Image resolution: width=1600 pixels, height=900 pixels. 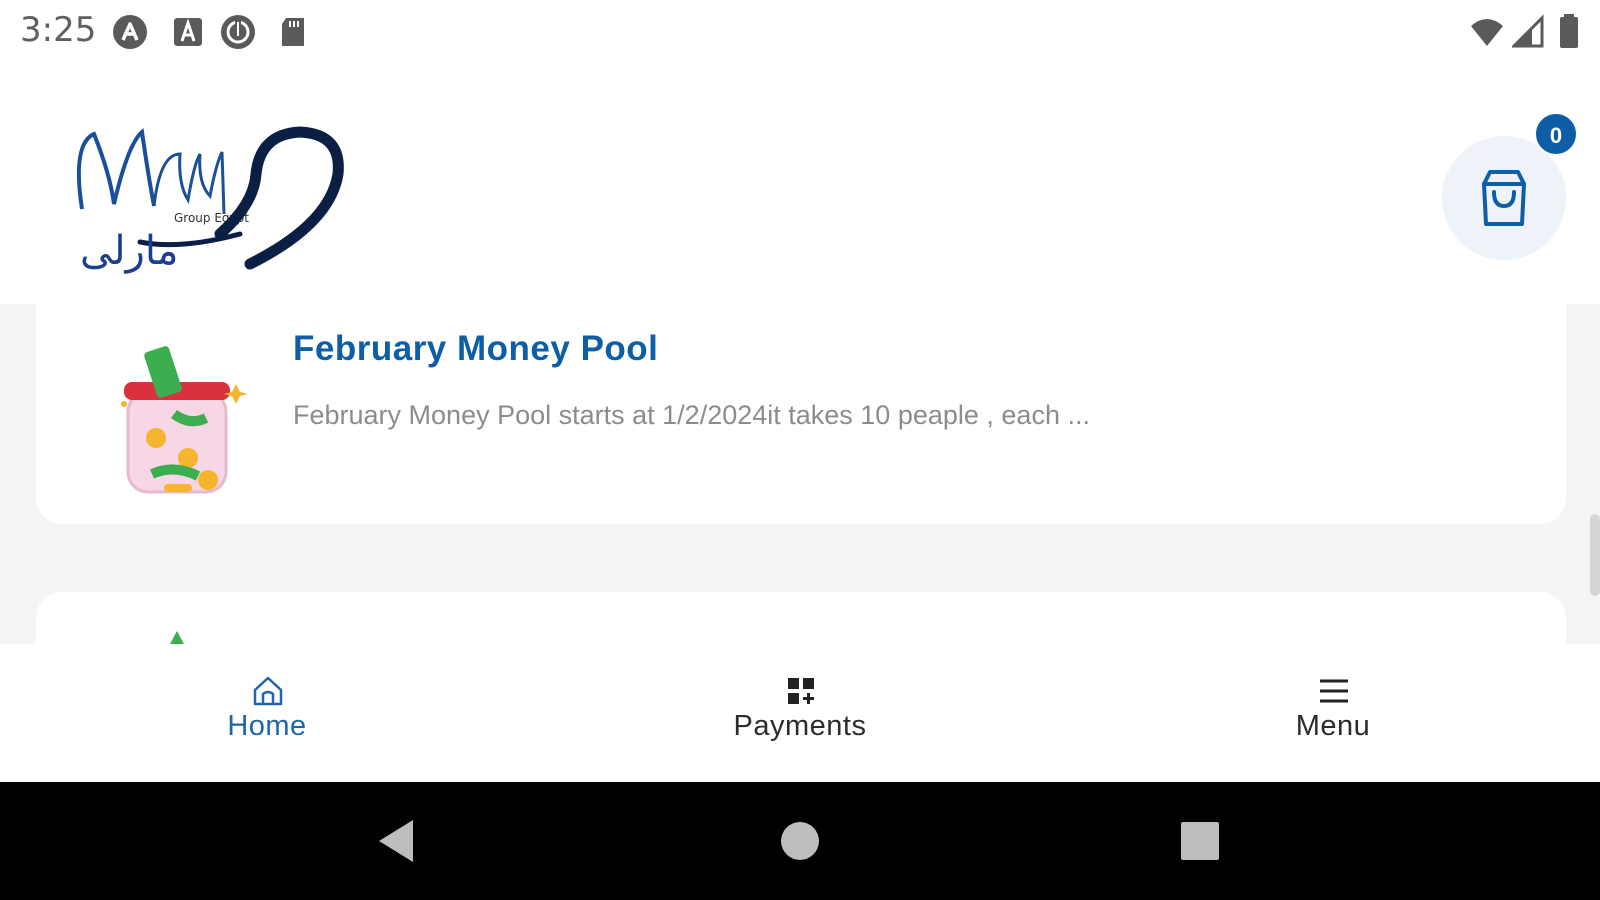 I want to click on nav-payments-label: Payments, so click(x=800, y=726).